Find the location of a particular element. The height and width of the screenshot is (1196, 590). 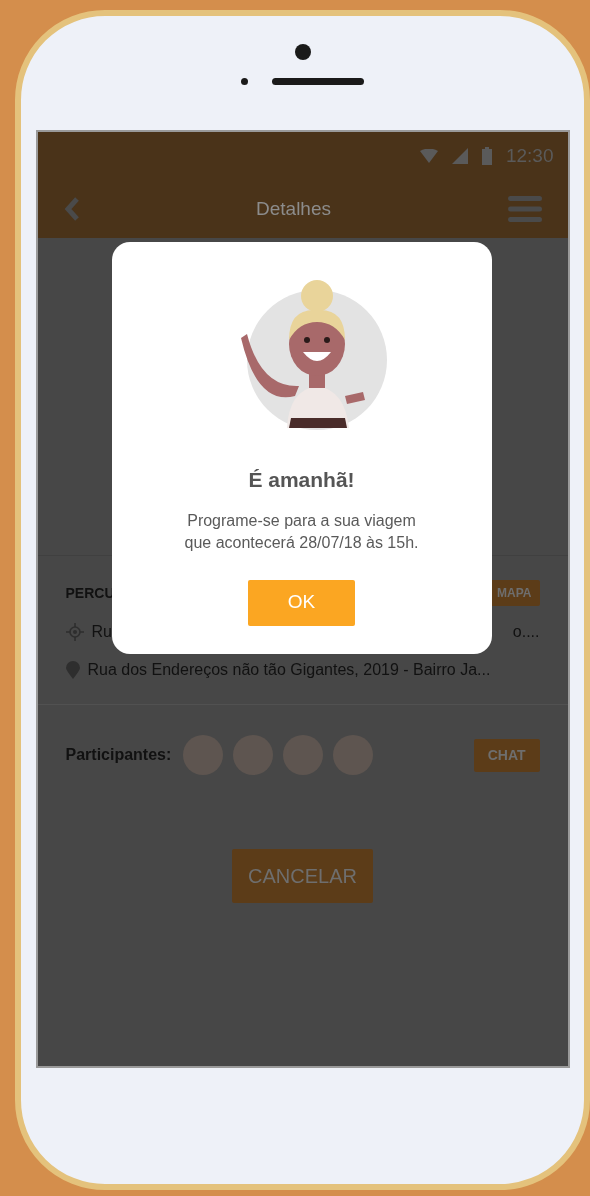

signal-icon is located at coordinates (459, 156).